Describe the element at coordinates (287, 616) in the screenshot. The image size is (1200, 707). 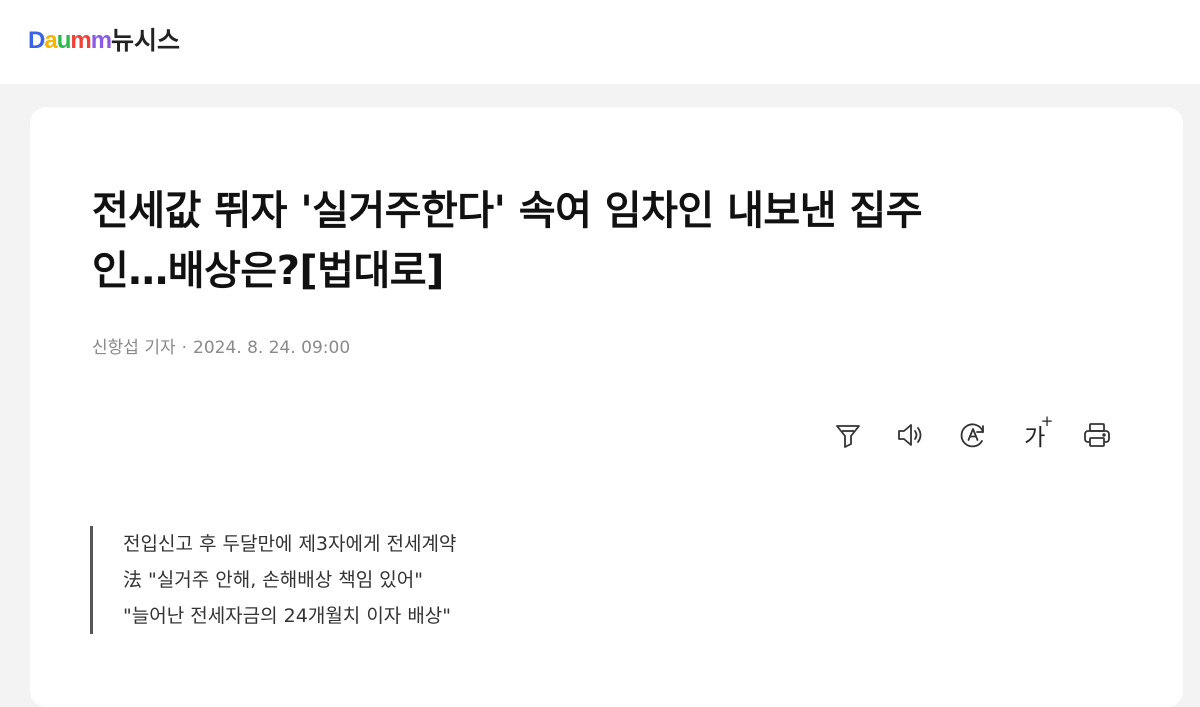
I see `summary-line: "늘어난 전세자금의 24개월치 이자 배상"` at that location.